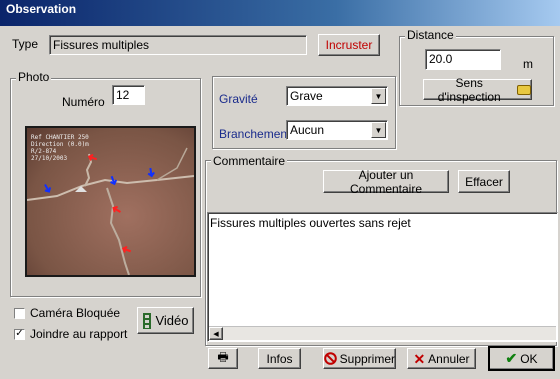 The width and height of the screenshot is (560, 379). Describe the element at coordinates (49, 158) in the screenshot. I see `overlay-line: 27/10/2003` at that location.